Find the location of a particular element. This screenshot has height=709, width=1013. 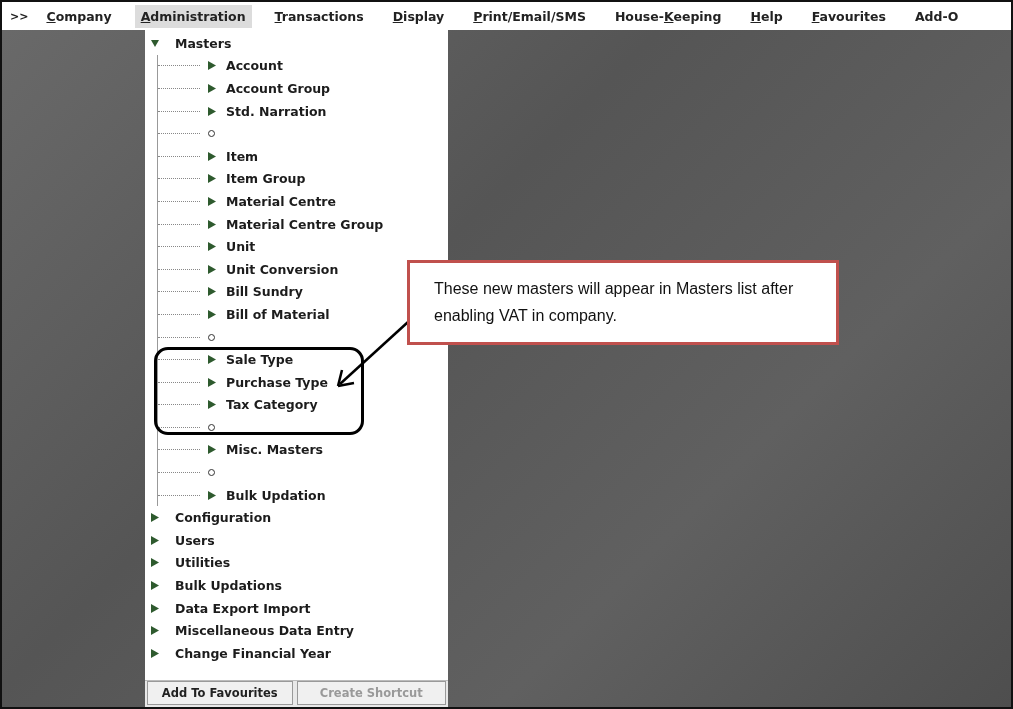

tree-item: Miscellaneous Data Entry is located at coordinates (264, 631).